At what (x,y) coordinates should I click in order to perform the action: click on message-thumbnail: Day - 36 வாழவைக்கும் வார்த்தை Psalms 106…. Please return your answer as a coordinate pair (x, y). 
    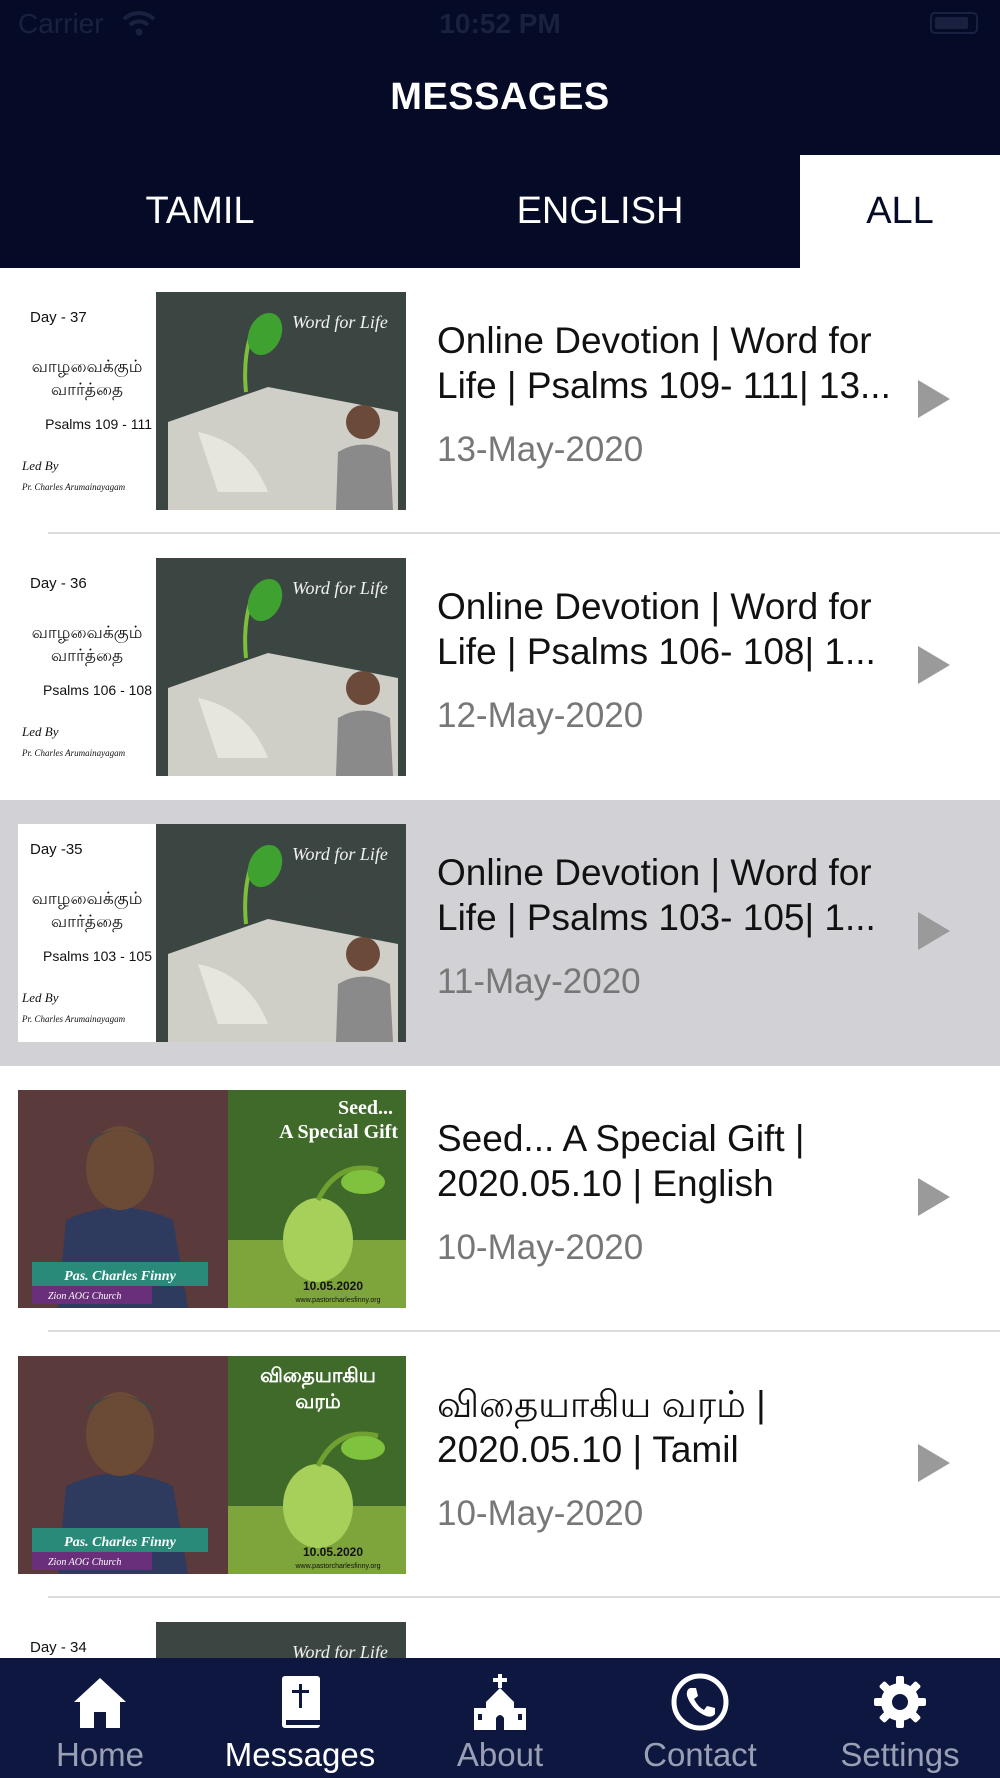
    Looking at the image, I should click on (212, 667).